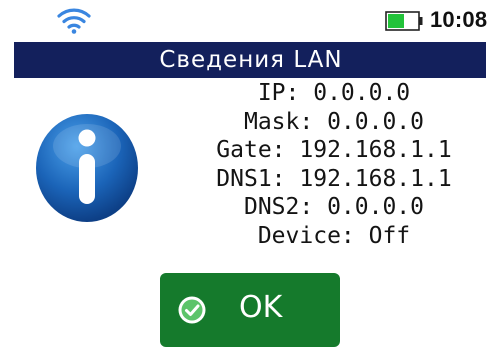 This screenshot has height=349, width=500. What do you see at coordinates (334, 178) in the screenshot?
I see `dns1-line: DNS1: 192.168.1.1` at bounding box center [334, 178].